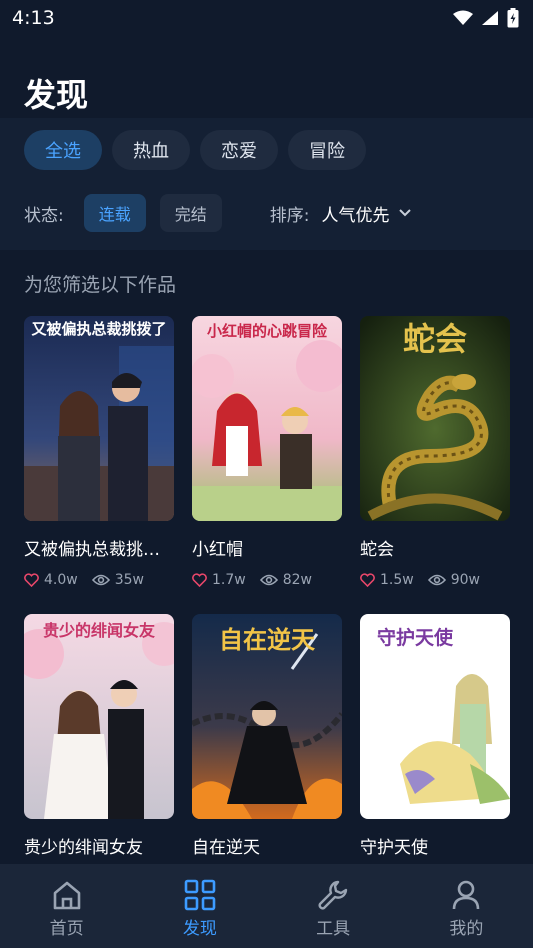  I want to click on book-cover: 贵少的绯闻女友, so click(99, 716).